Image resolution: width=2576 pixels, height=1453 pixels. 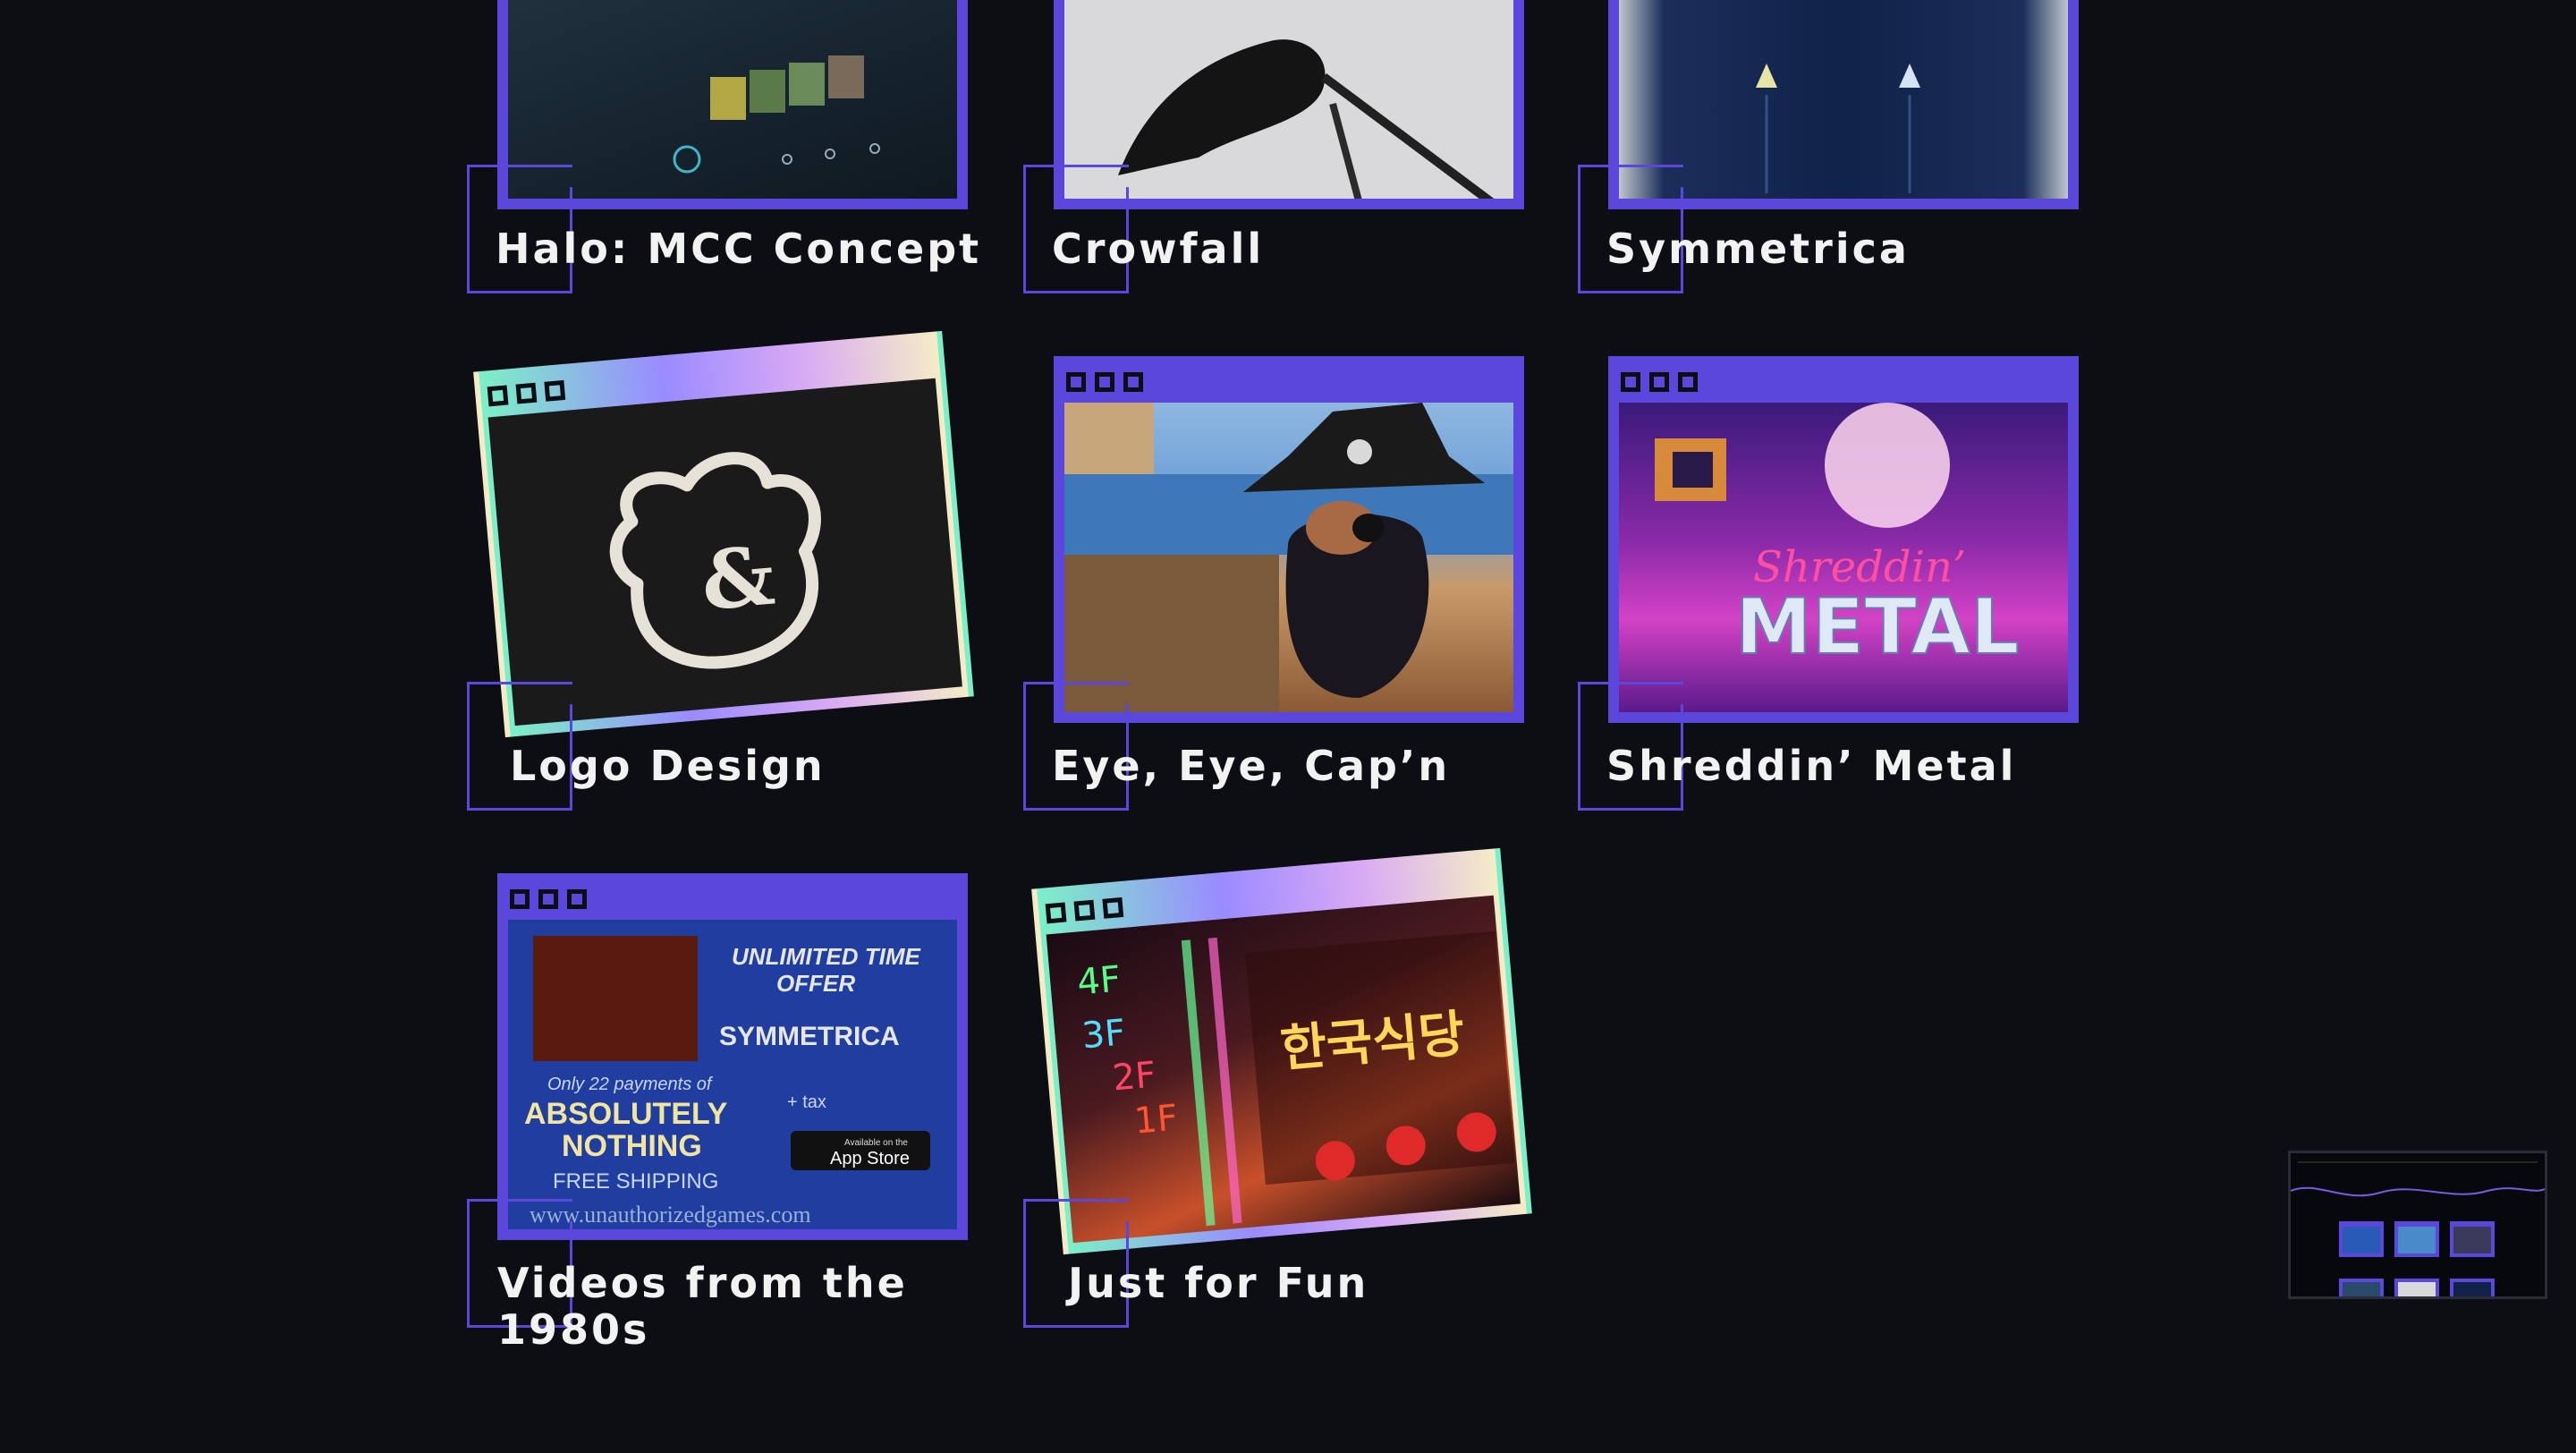 I want to click on project-title: Eye, Eye, Cap’n, so click(x=1275, y=766).